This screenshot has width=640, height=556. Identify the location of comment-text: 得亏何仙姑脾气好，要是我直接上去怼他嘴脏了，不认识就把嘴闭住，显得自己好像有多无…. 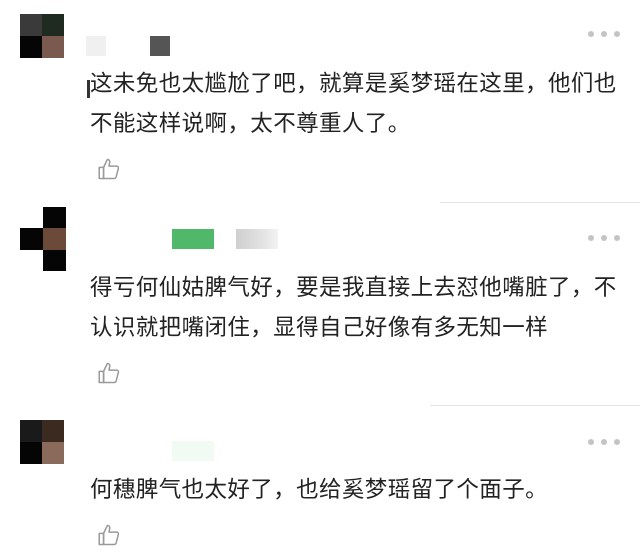
(353, 308).